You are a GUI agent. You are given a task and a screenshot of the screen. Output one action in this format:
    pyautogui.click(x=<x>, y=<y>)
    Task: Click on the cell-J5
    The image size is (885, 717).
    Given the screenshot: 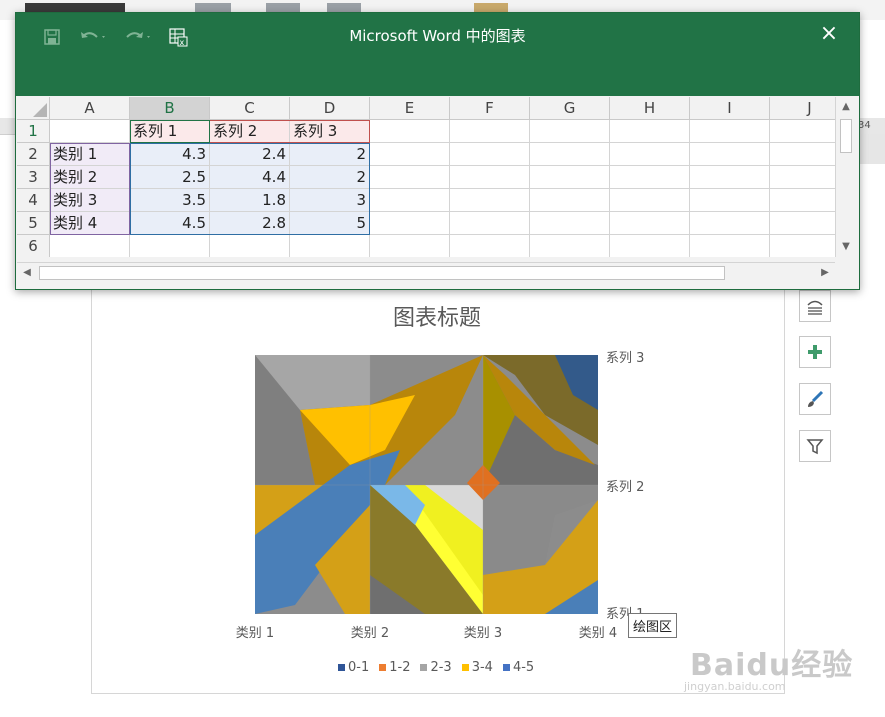 What is the action you would take?
    pyautogui.click(x=802, y=223)
    